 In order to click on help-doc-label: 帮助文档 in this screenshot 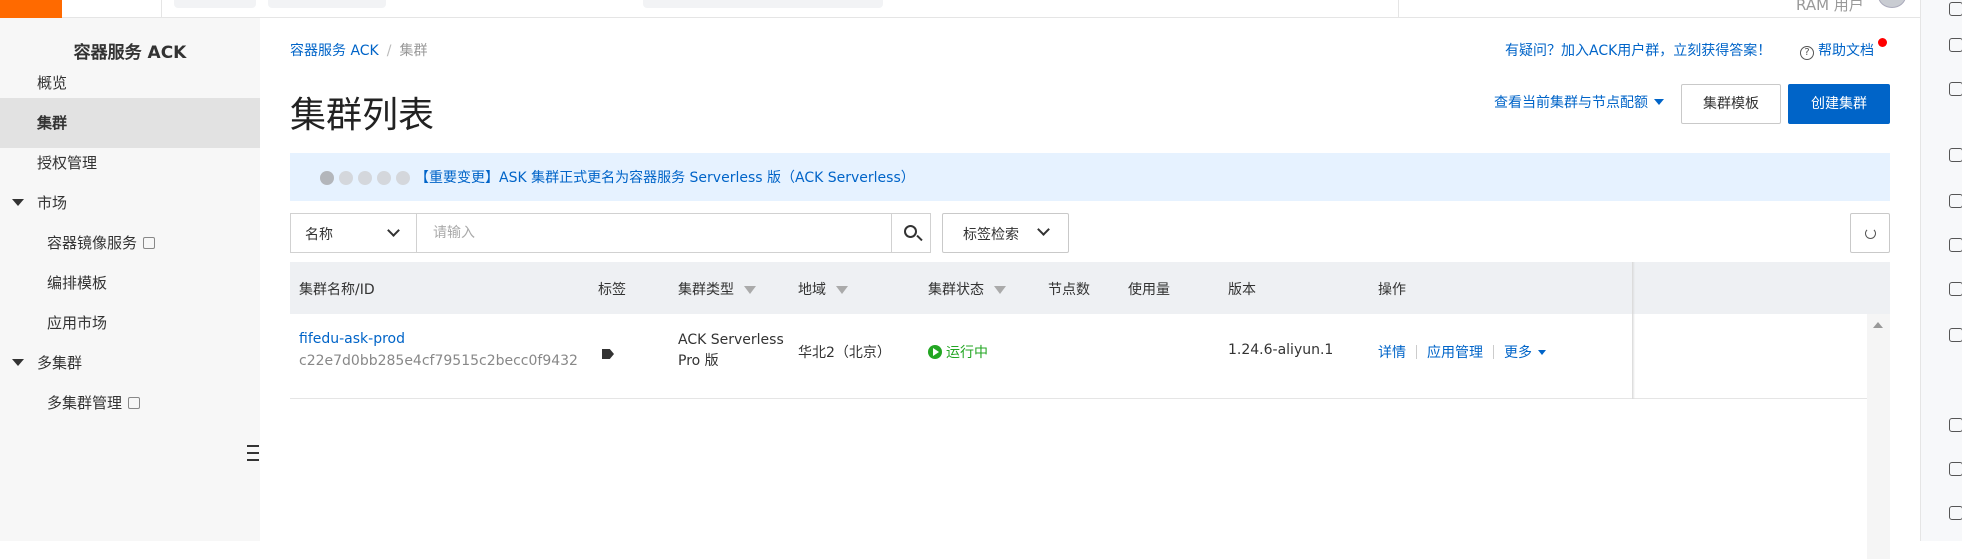, I will do `click(1846, 51)`.